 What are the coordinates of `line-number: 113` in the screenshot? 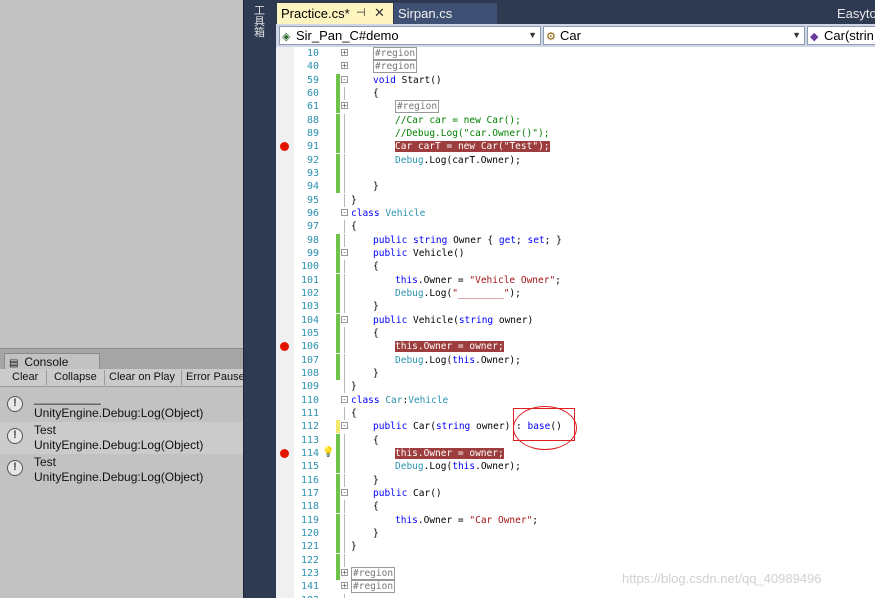 It's located at (309, 440).